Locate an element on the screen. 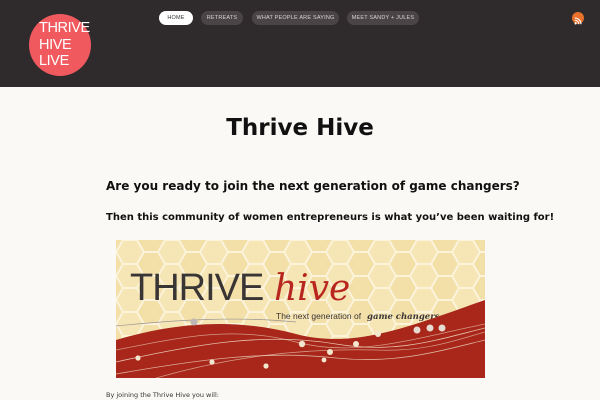  banner-brand-hive: hive is located at coordinates (312, 288).